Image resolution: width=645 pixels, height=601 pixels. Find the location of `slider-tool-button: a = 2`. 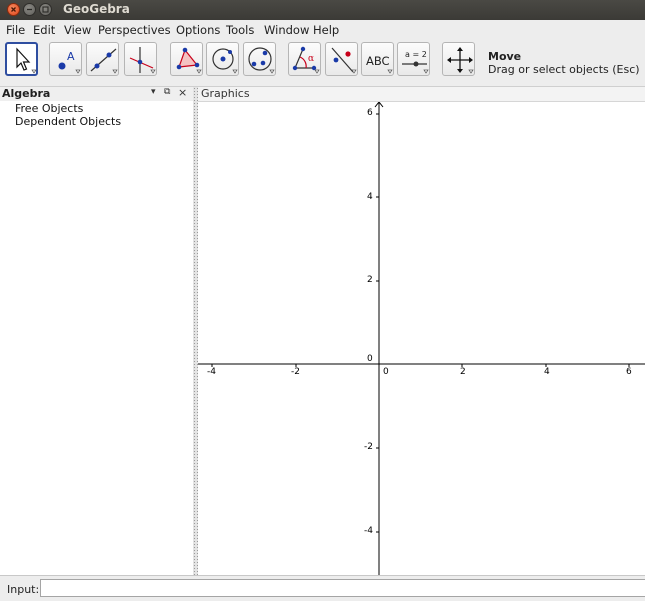

slider-tool-button: a = 2 is located at coordinates (413, 59).